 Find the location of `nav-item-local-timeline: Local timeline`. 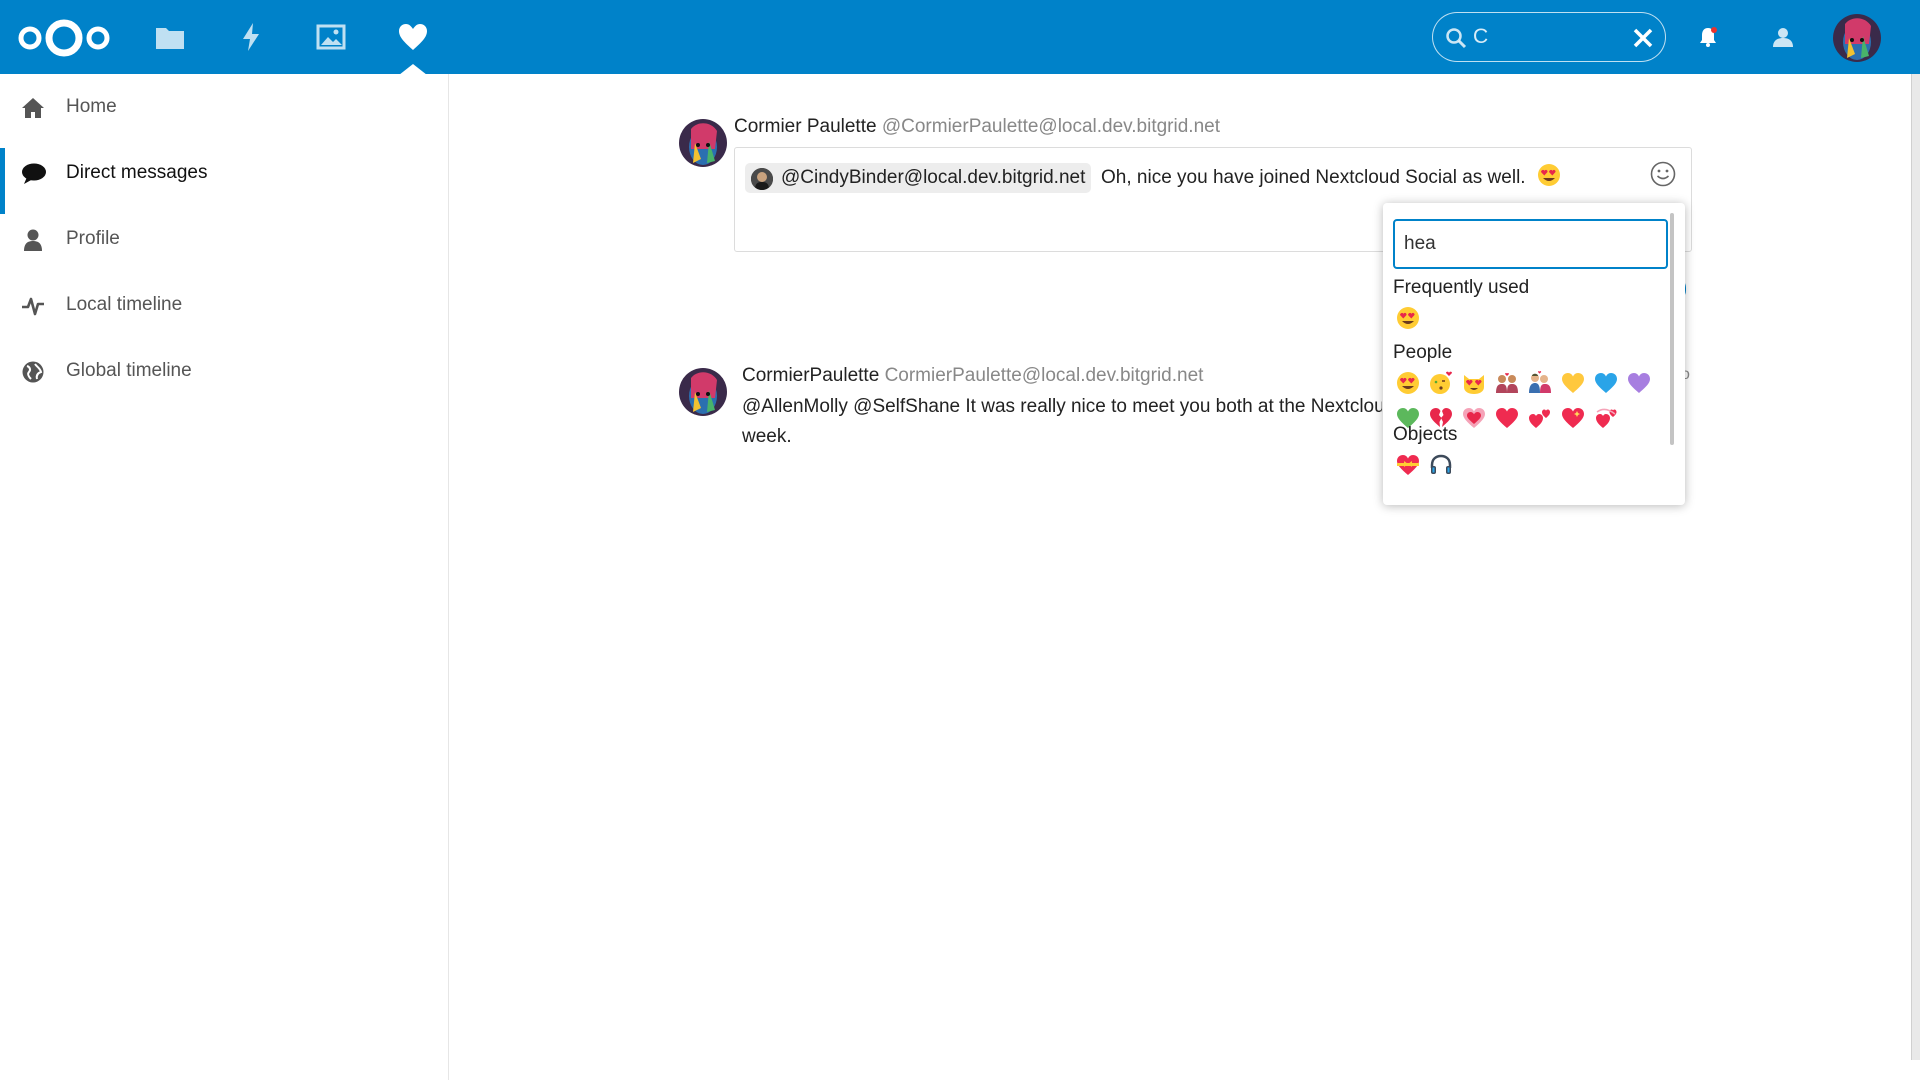

nav-item-local-timeline: Local timeline is located at coordinates (224, 305).